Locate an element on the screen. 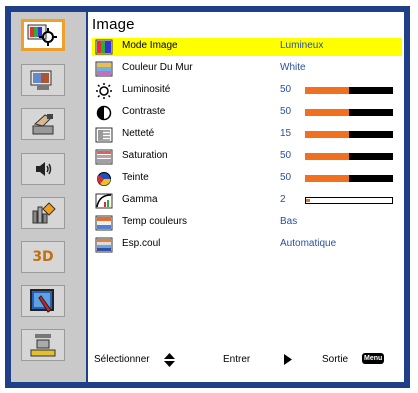 This screenshot has width=418, height=393. sidebar-item-interactive is located at coordinates (43, 301).